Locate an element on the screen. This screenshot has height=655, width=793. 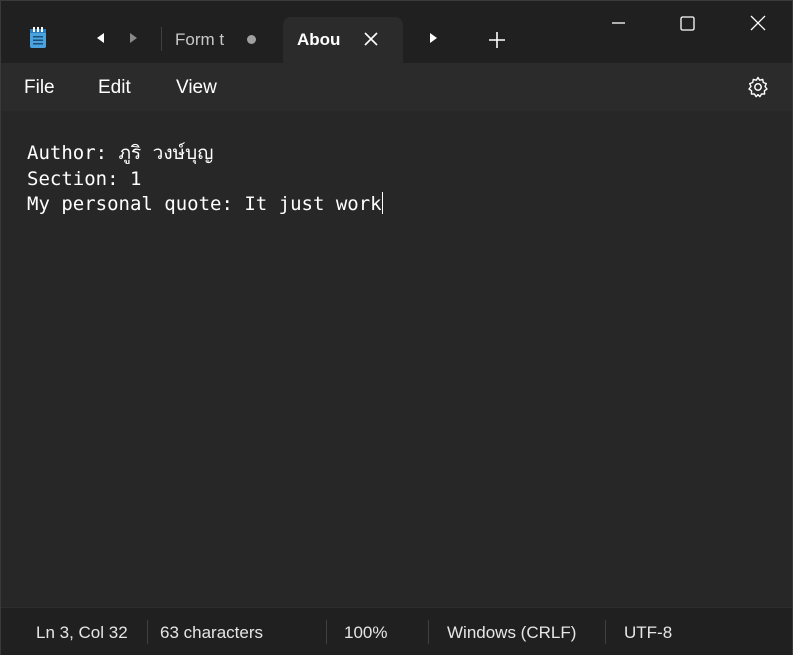
status-cursor-position: Ln 3, Col 32 is located at coordinates (82, 633).